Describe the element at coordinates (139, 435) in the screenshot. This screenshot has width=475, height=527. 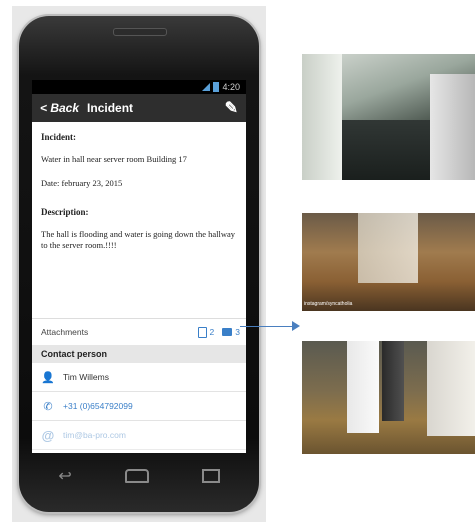
I see `contact-email-row: @ tim@ba-pro.com` at that location.